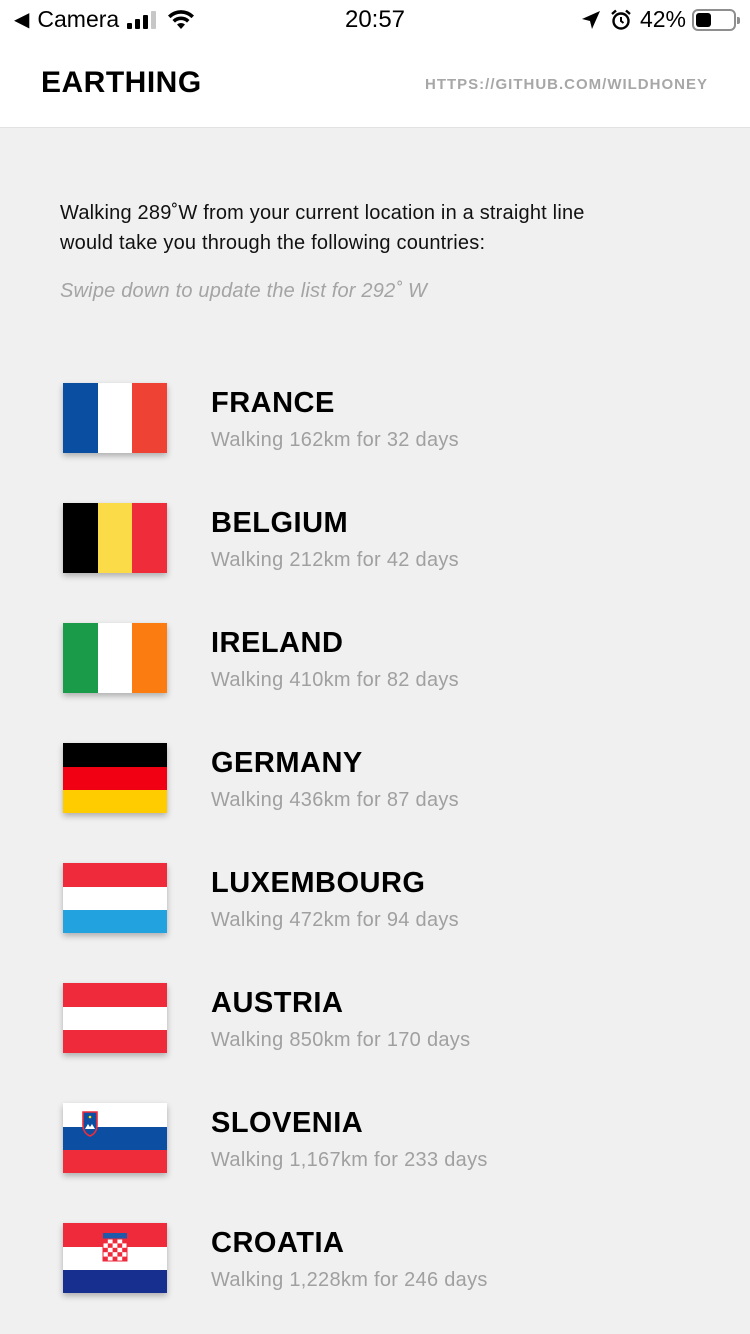  I want to click on flag-ireland-icon, so click(115, 658).